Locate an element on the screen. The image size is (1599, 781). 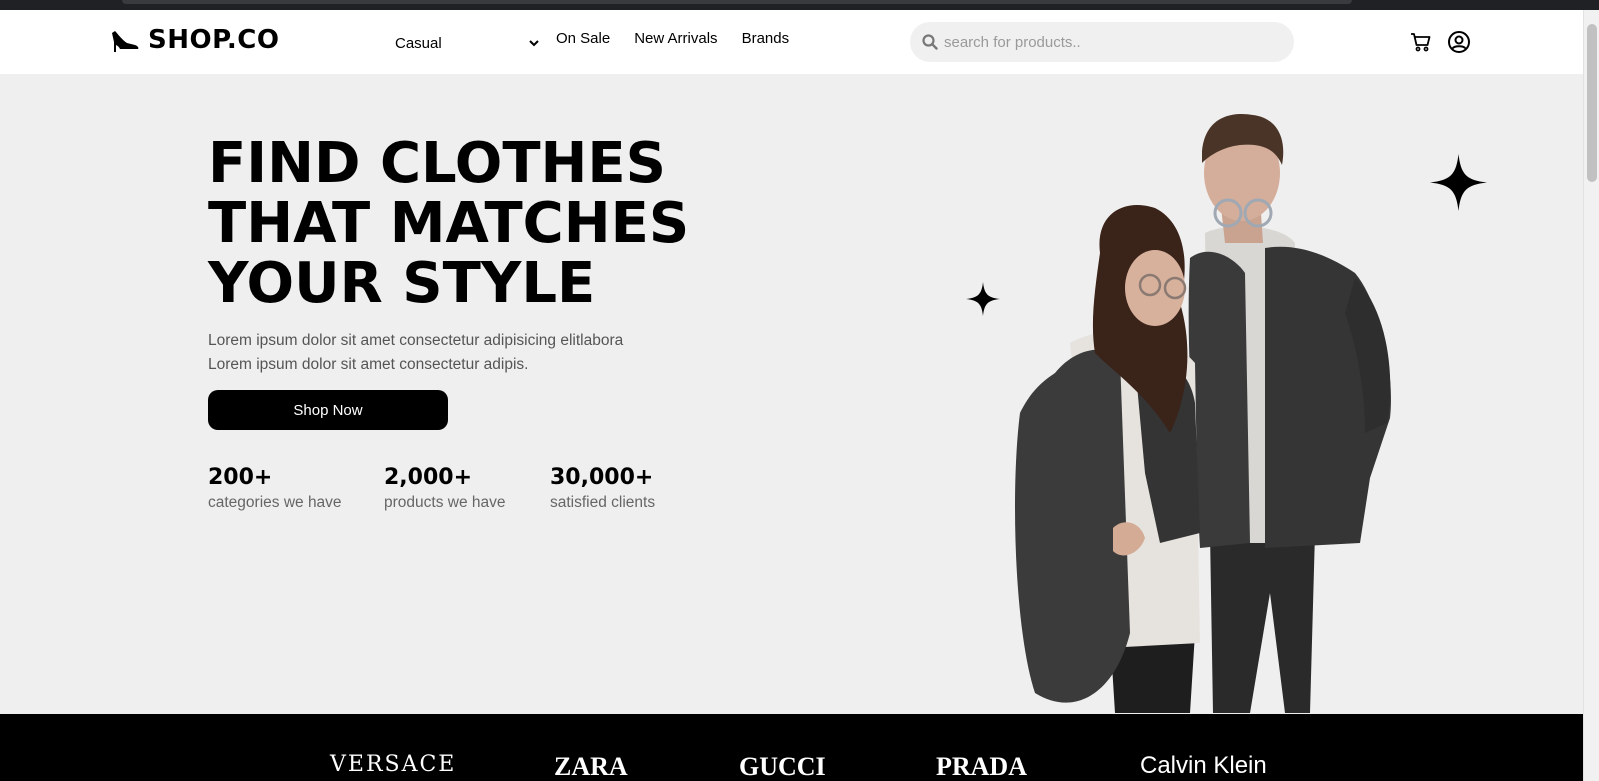
search-icon is located at coordinates (930, 42).